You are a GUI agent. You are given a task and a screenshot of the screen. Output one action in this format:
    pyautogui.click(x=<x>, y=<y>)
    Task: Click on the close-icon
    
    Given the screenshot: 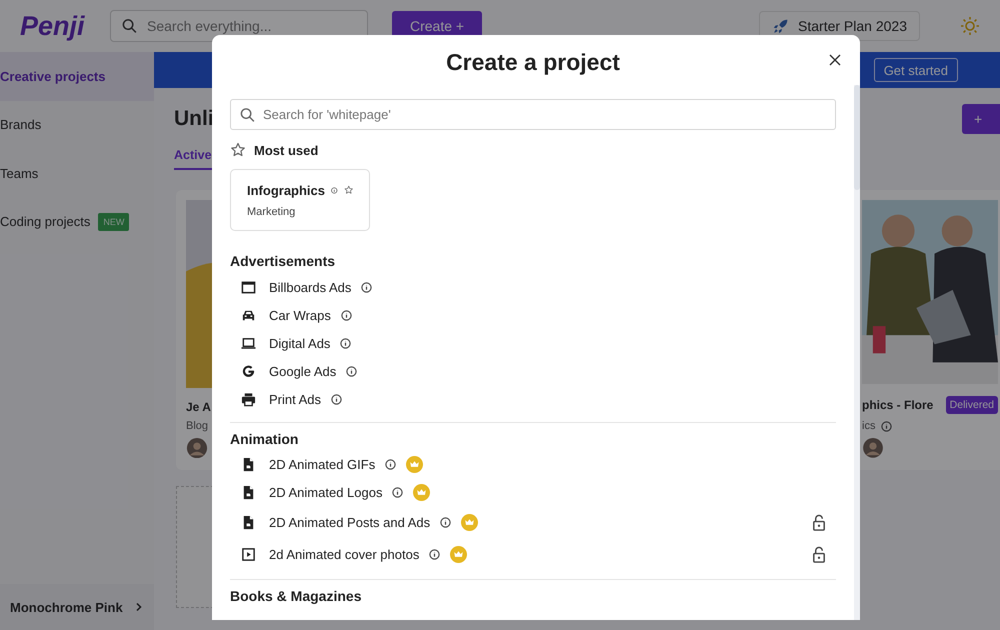 What is the action you would take?
    pyautogui.click(x=835, y=60)
    